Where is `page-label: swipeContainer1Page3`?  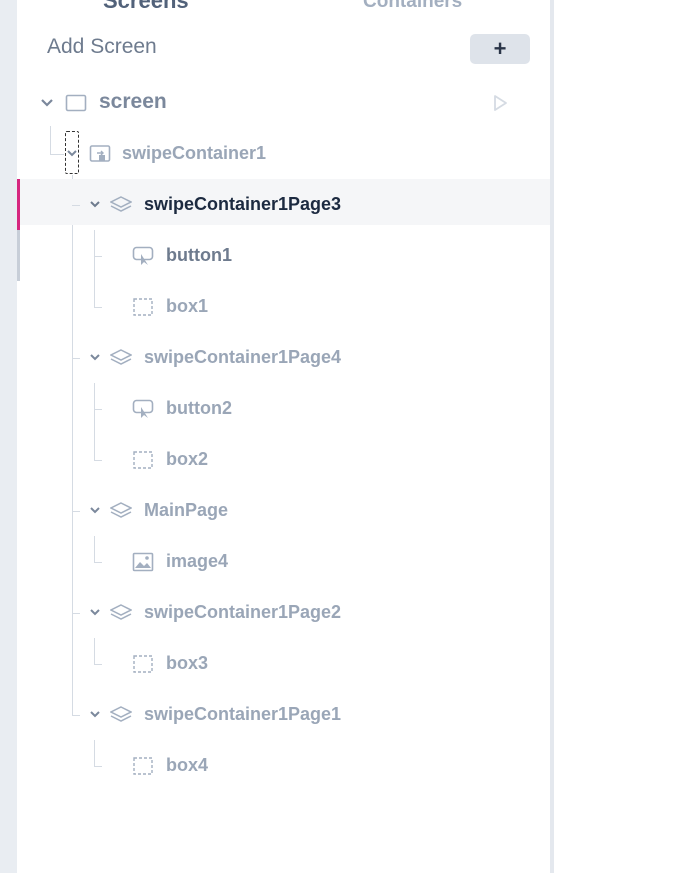 page-label: swipeContainer1Page3 is located at coordinates (242, 204).